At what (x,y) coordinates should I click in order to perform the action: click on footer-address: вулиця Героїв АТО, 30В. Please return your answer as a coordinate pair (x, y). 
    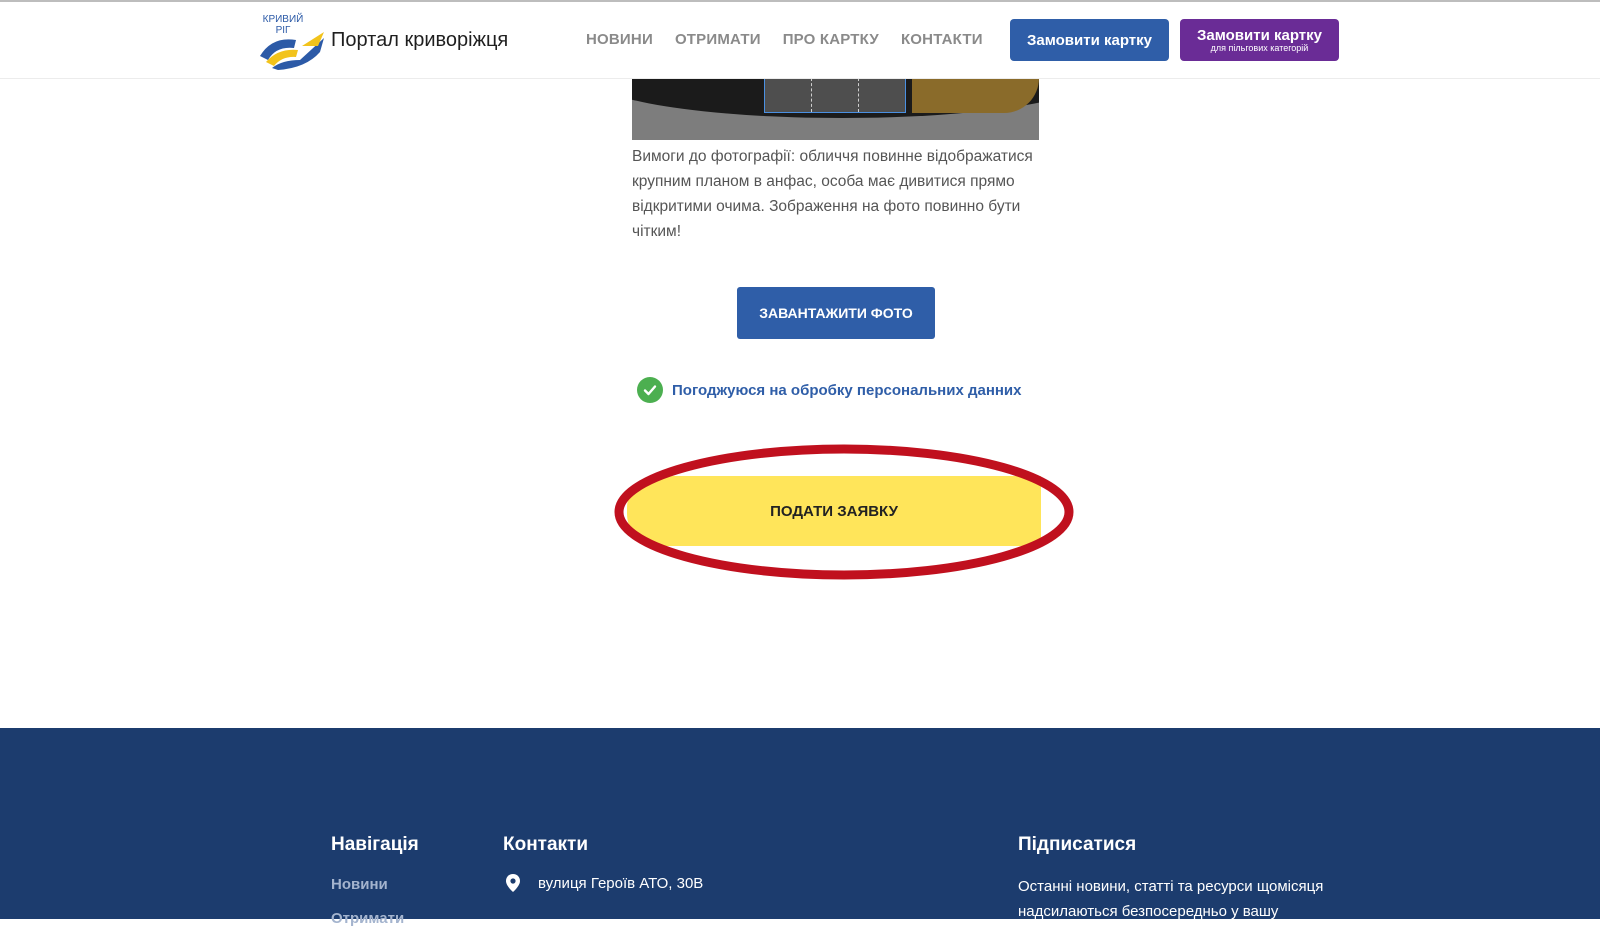
    Looking at the image, I should click on (604, 883).